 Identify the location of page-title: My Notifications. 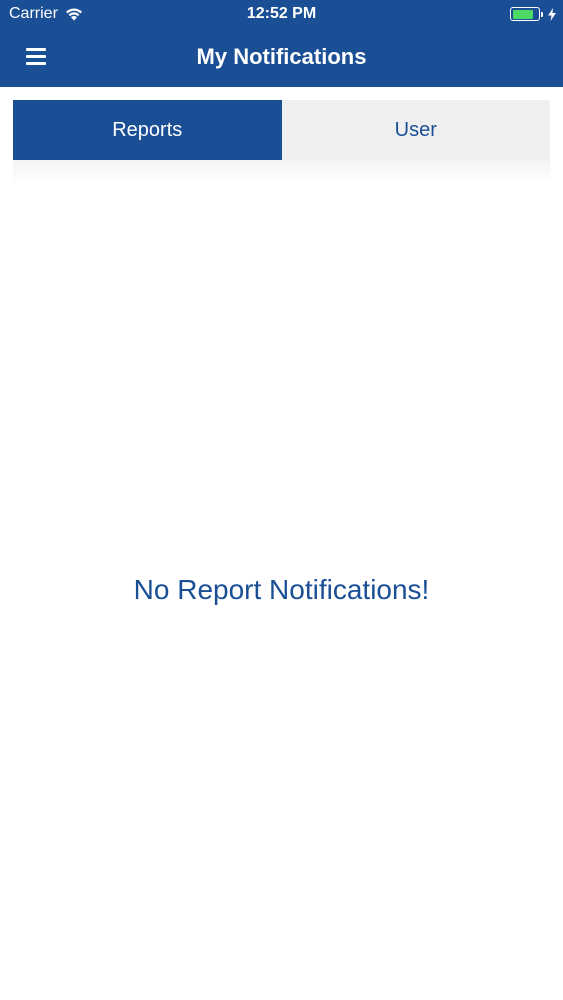
(281, 56).